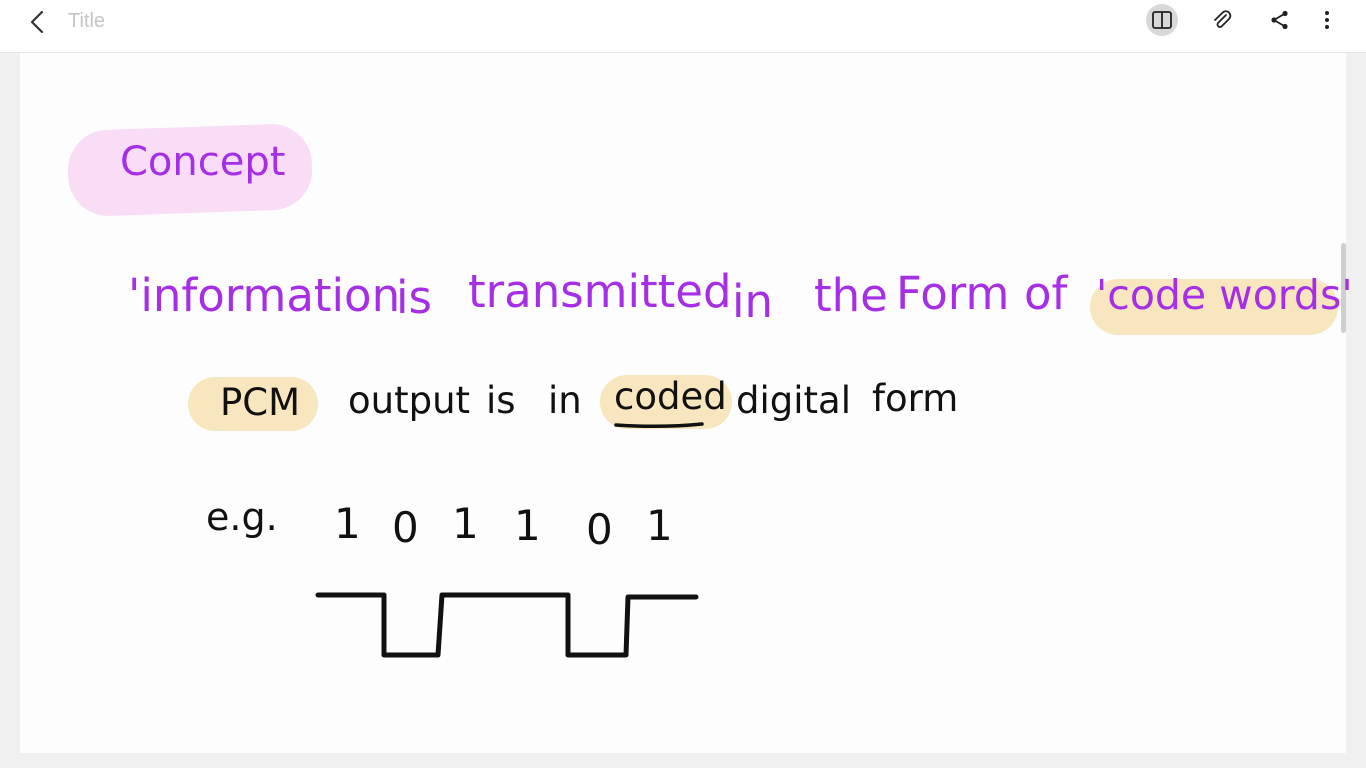 This screenshot has width=1366, height=768. I want to click on attach-button, so click(1222, 20).